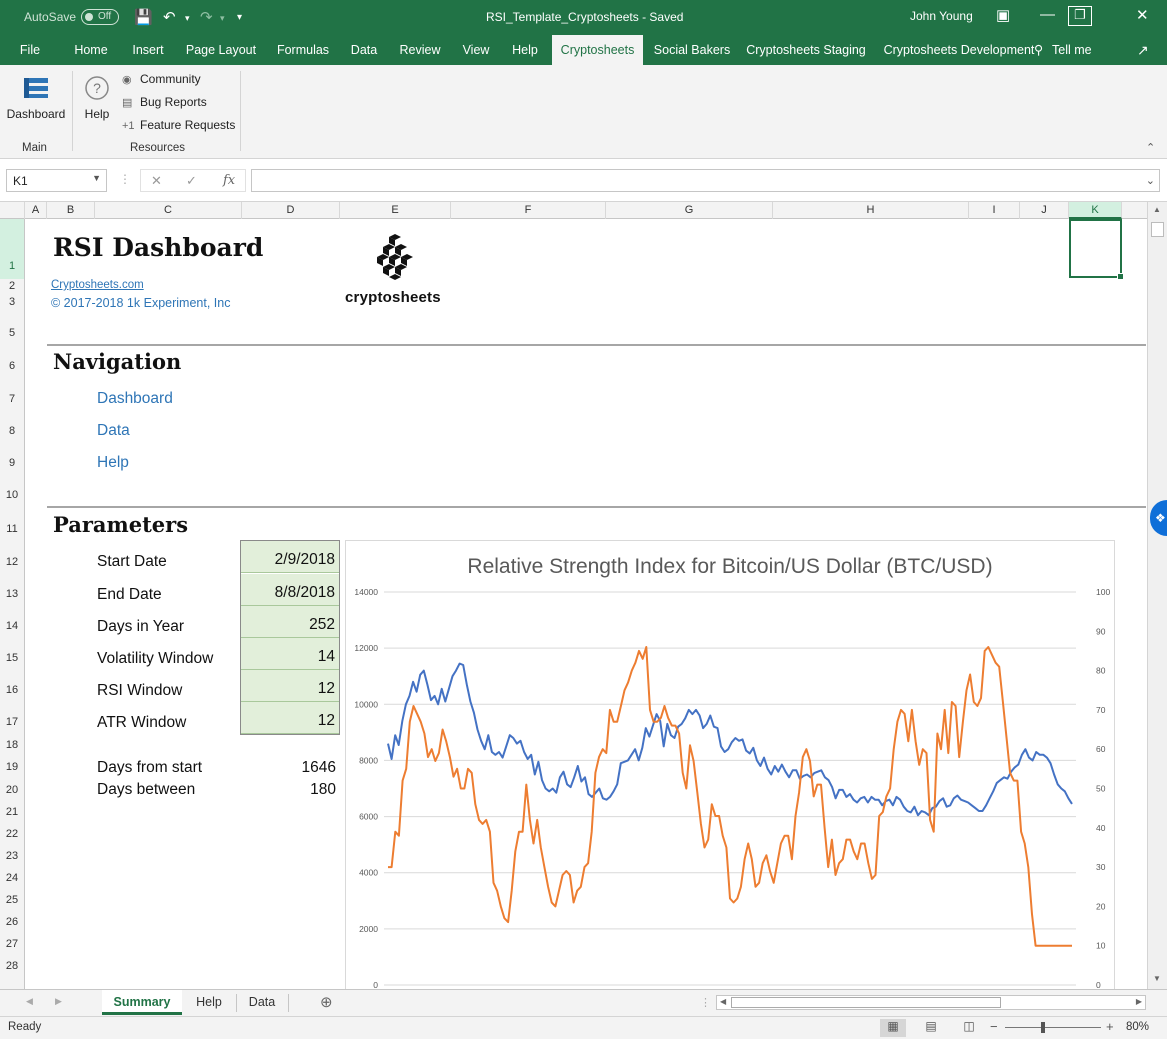 This screenshot has height=1039, width=1167. What do you see at coordinates (12, 556) in the screenshot?
I see `row-header: 12` at bounding box center [12, 556].